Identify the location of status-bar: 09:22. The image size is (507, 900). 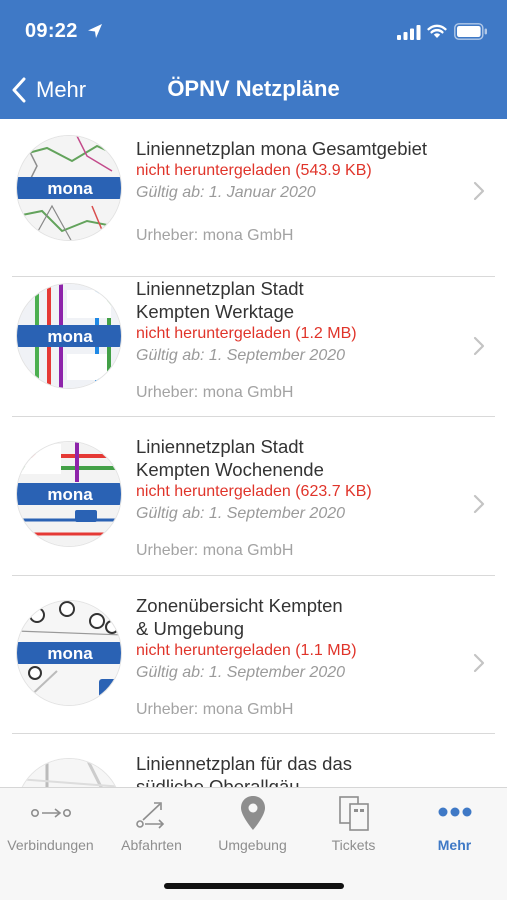
(253, 30).